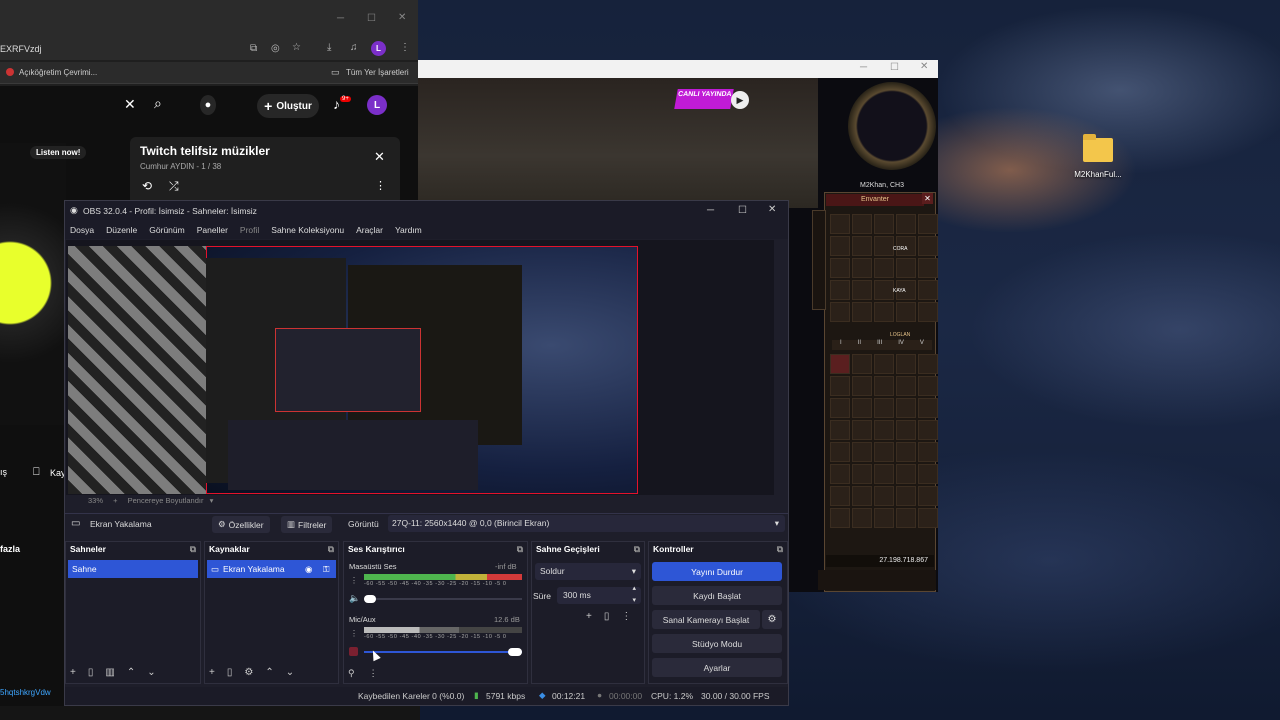 The image size is (1280, 720). Describe the element at coordinates (354, 580) in the screenshot. I see `mixer-menu-icon: ⋮` at that location.